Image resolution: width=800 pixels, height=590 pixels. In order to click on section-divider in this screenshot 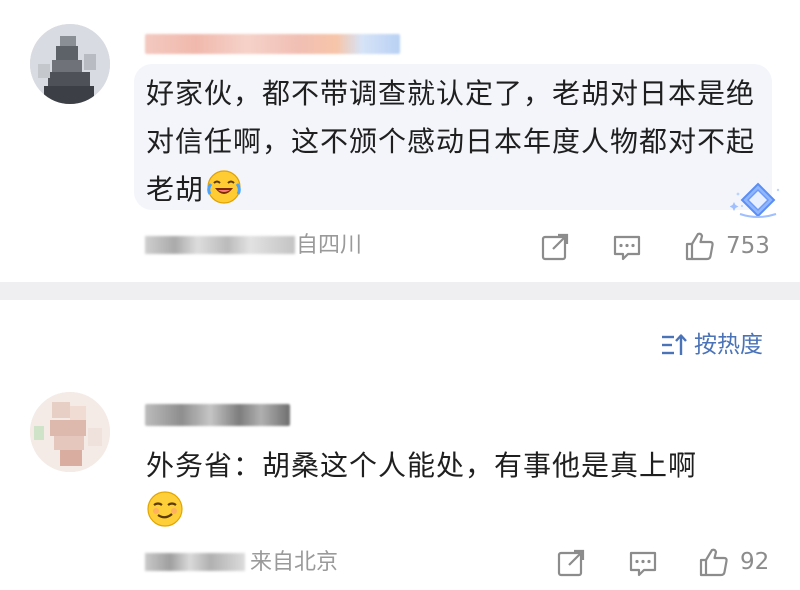, I will do `click(400, 291)`.